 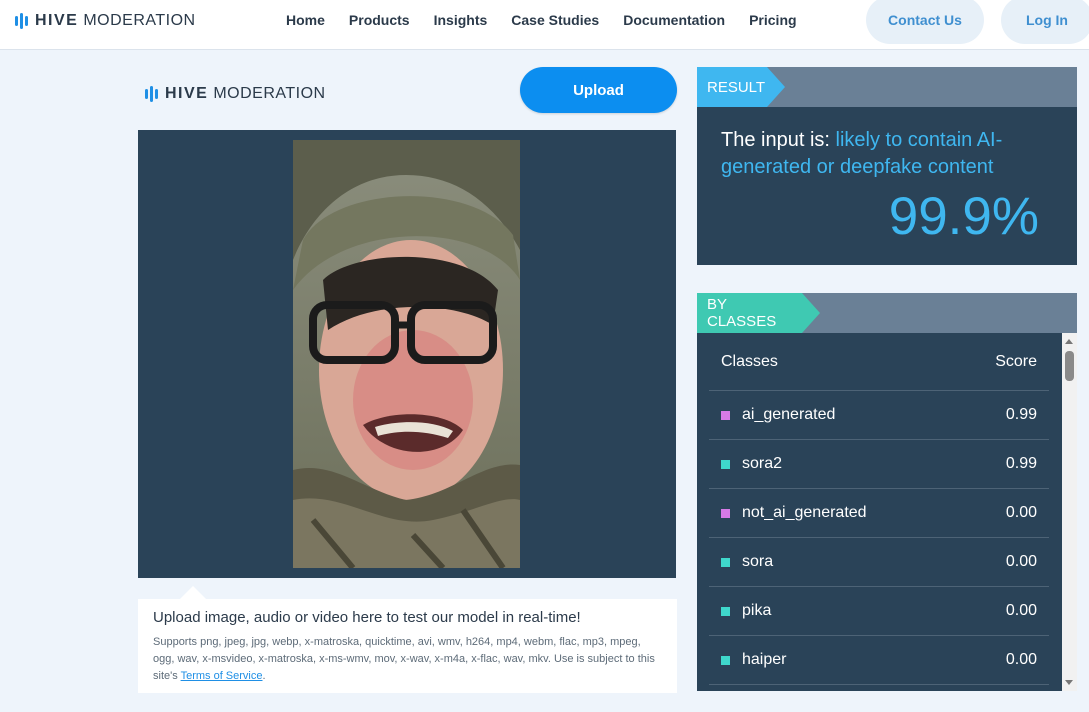 I want to click on class-cell: sora2, so click(x=751, y=464).